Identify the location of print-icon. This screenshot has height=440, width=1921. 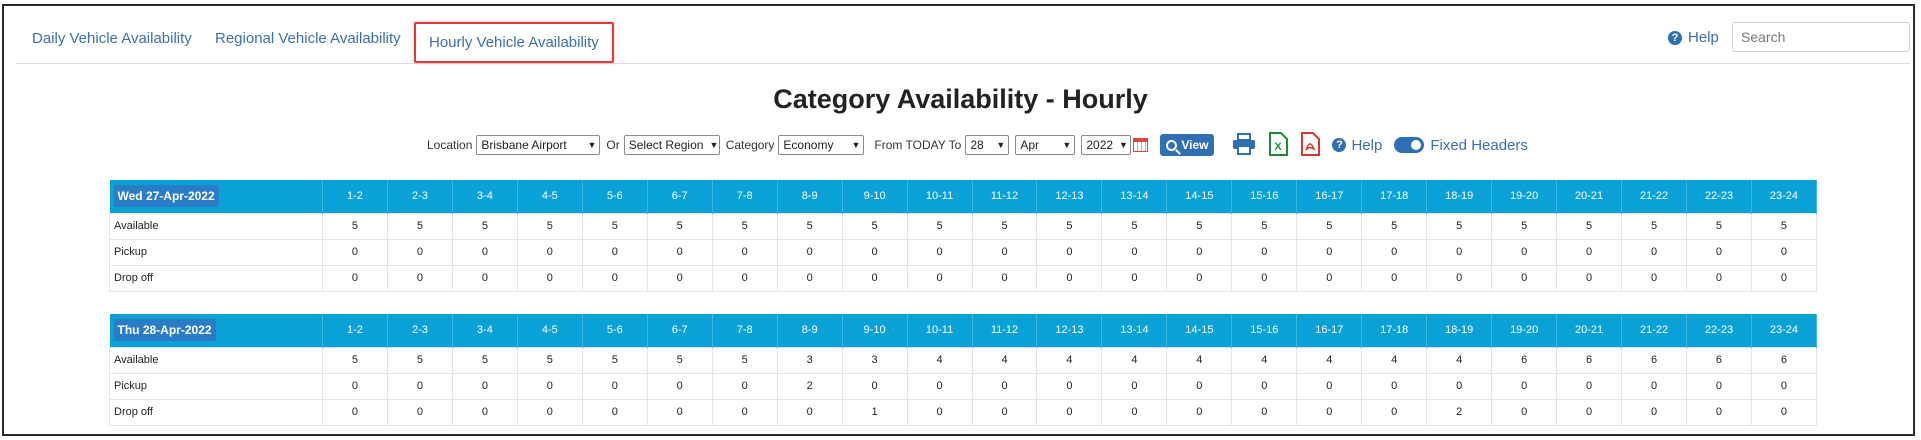
(1244, 145).